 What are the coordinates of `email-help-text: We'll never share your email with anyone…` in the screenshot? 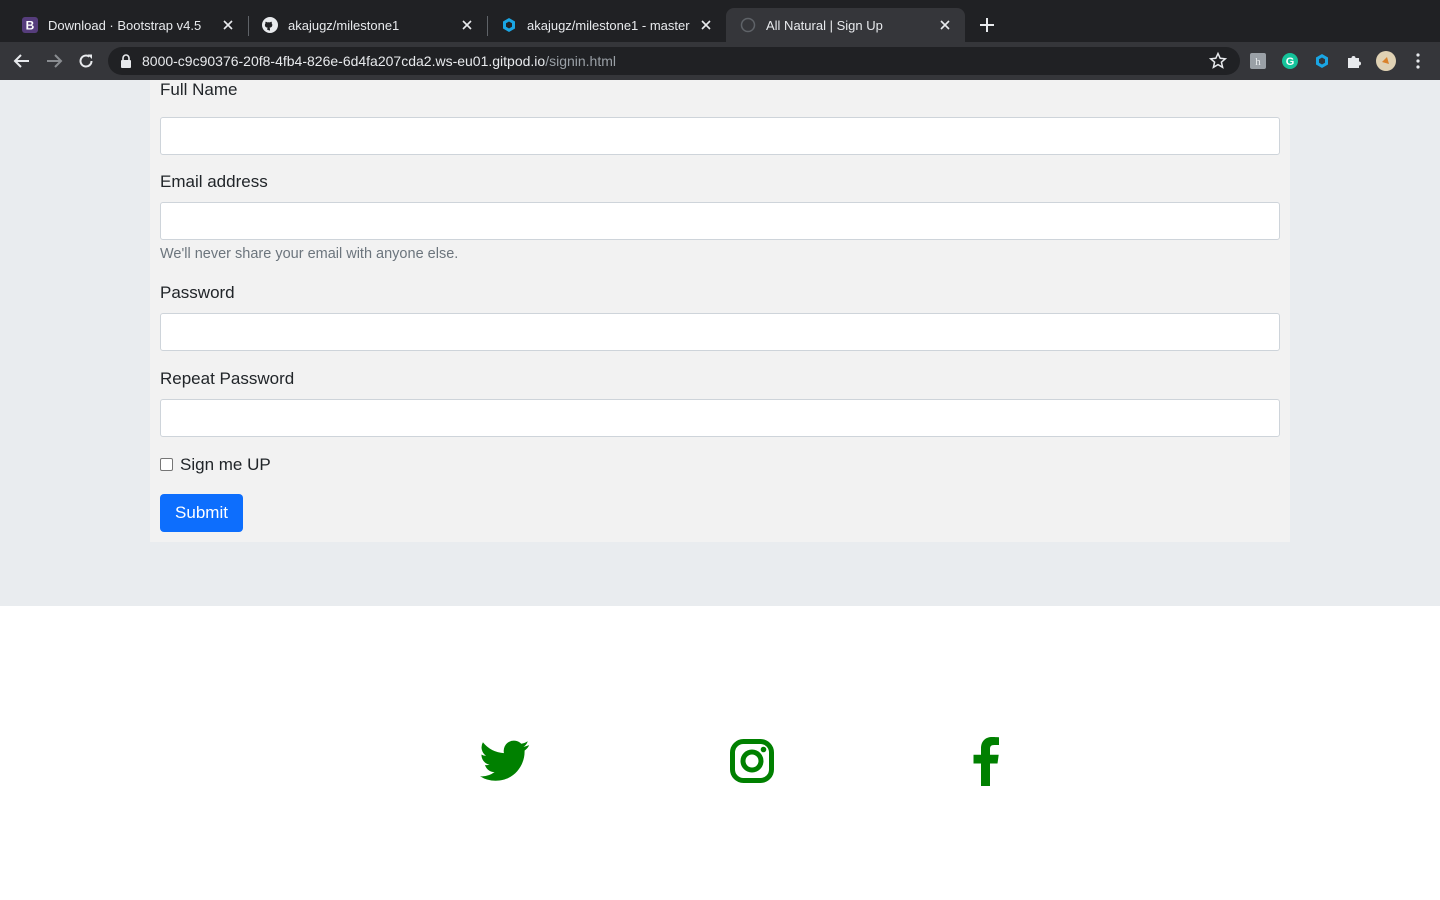 It's located at (309, 254).